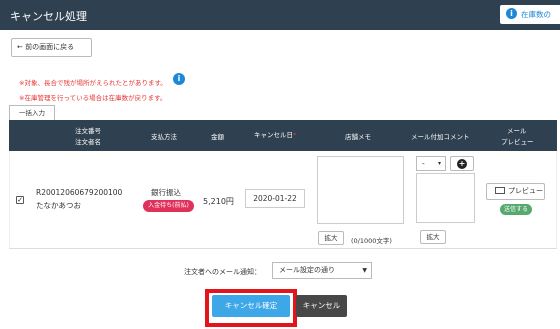 This screenshot has height=329, width=560. What do you see at coordinates (500, 190) in the screenshot?
I see `envelope-icon` at bounding box center [500, 190].